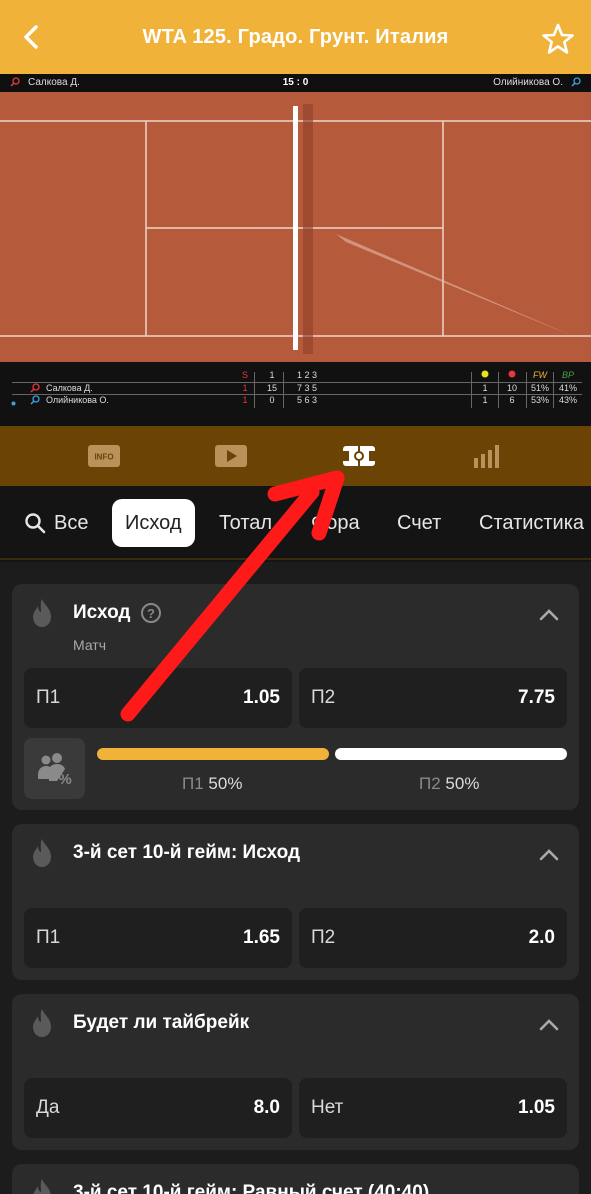  What do you see at coordinates (451, 754) in the screenshot?
I see `bet-bar-p2` at bounding box center [451, 754].